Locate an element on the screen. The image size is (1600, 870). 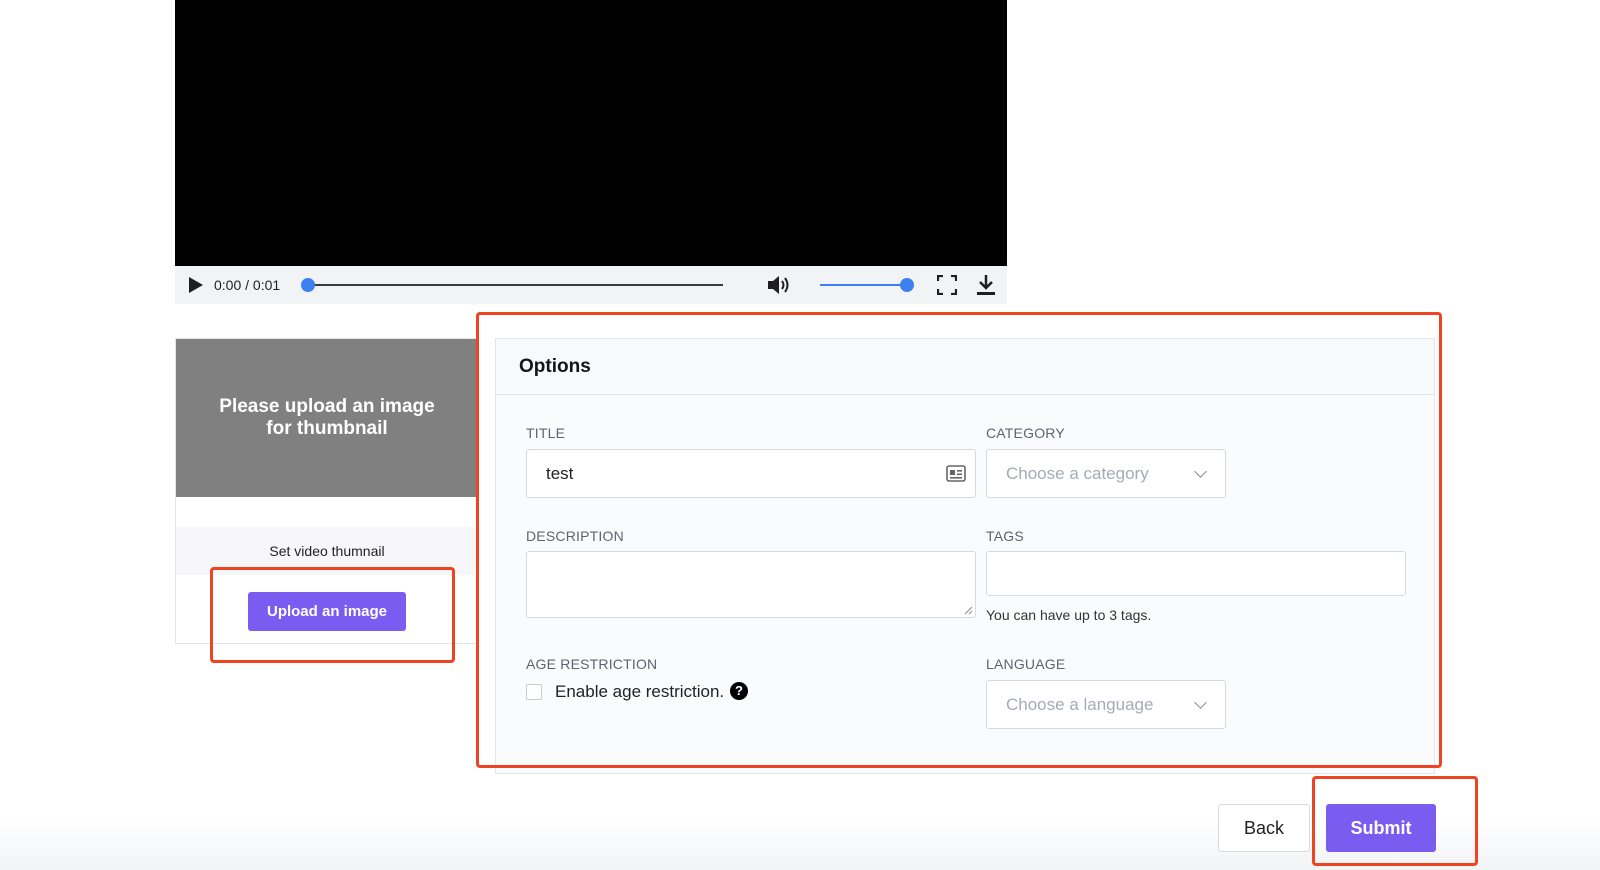
fullscreen-icon is located at coordinates (947, 285).